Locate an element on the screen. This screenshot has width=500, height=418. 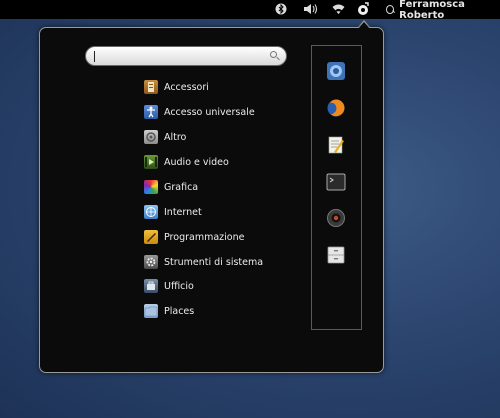
category-label: Places is located at coordinates (179, 311).